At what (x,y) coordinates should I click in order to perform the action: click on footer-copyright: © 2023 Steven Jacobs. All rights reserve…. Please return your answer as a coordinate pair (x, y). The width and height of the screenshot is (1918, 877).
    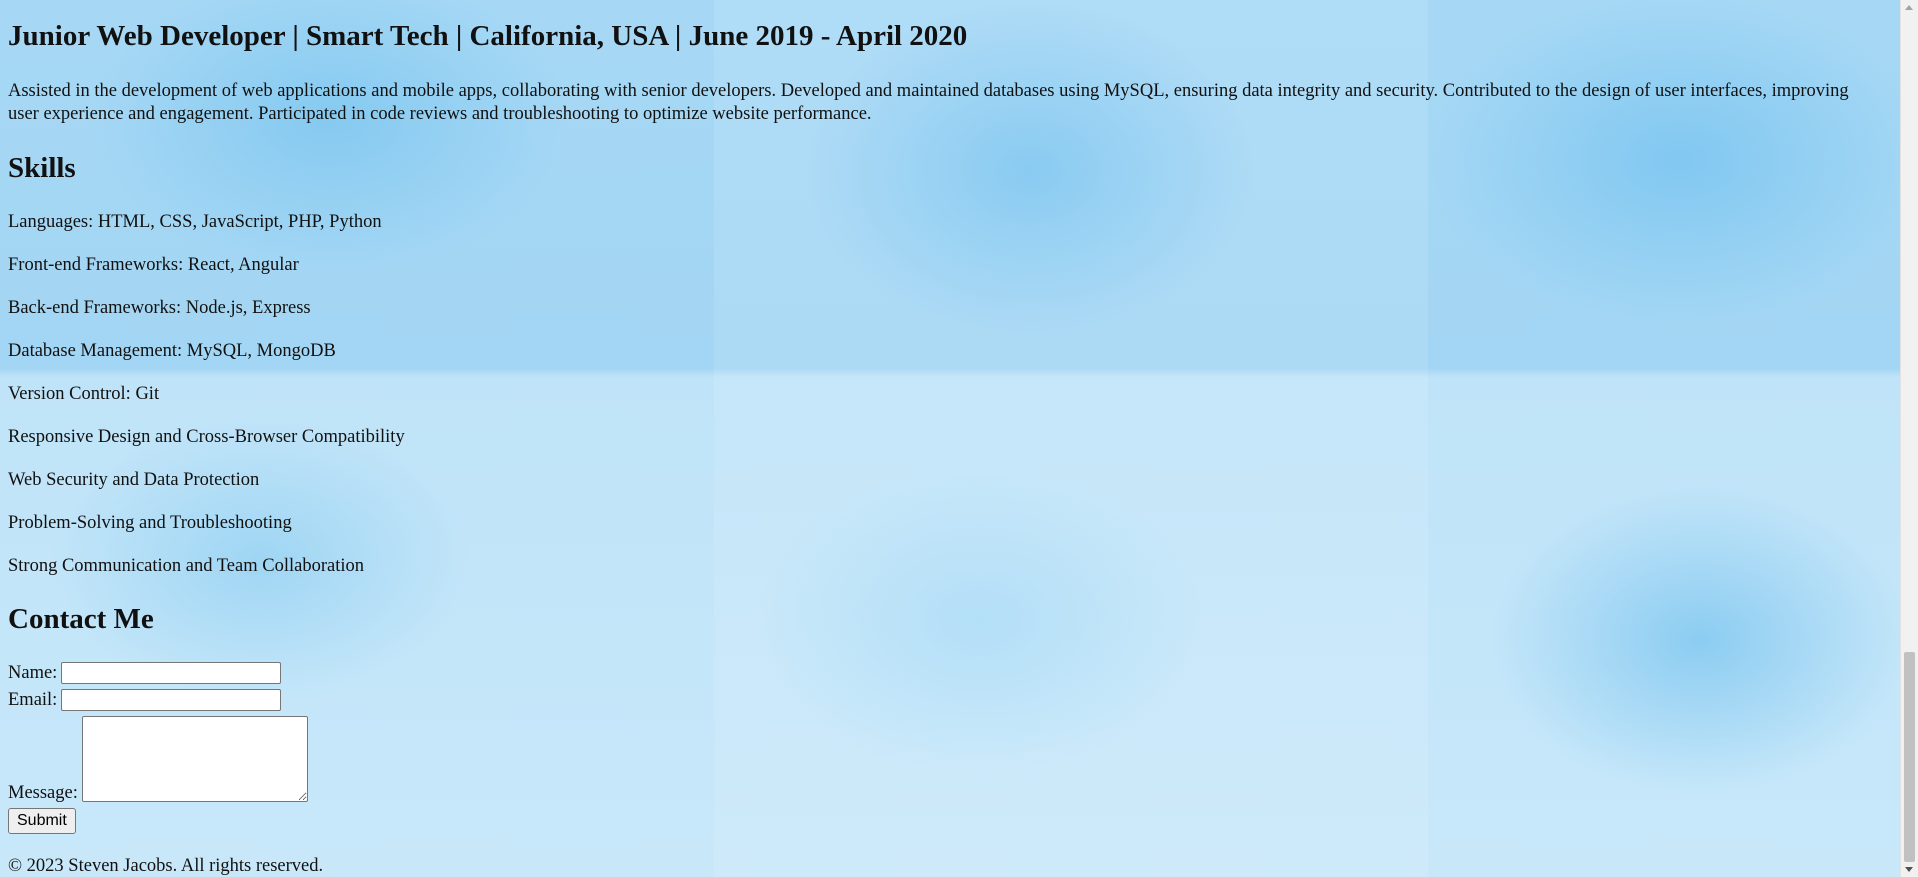
    Looking at the image, I should click on (166, 866).